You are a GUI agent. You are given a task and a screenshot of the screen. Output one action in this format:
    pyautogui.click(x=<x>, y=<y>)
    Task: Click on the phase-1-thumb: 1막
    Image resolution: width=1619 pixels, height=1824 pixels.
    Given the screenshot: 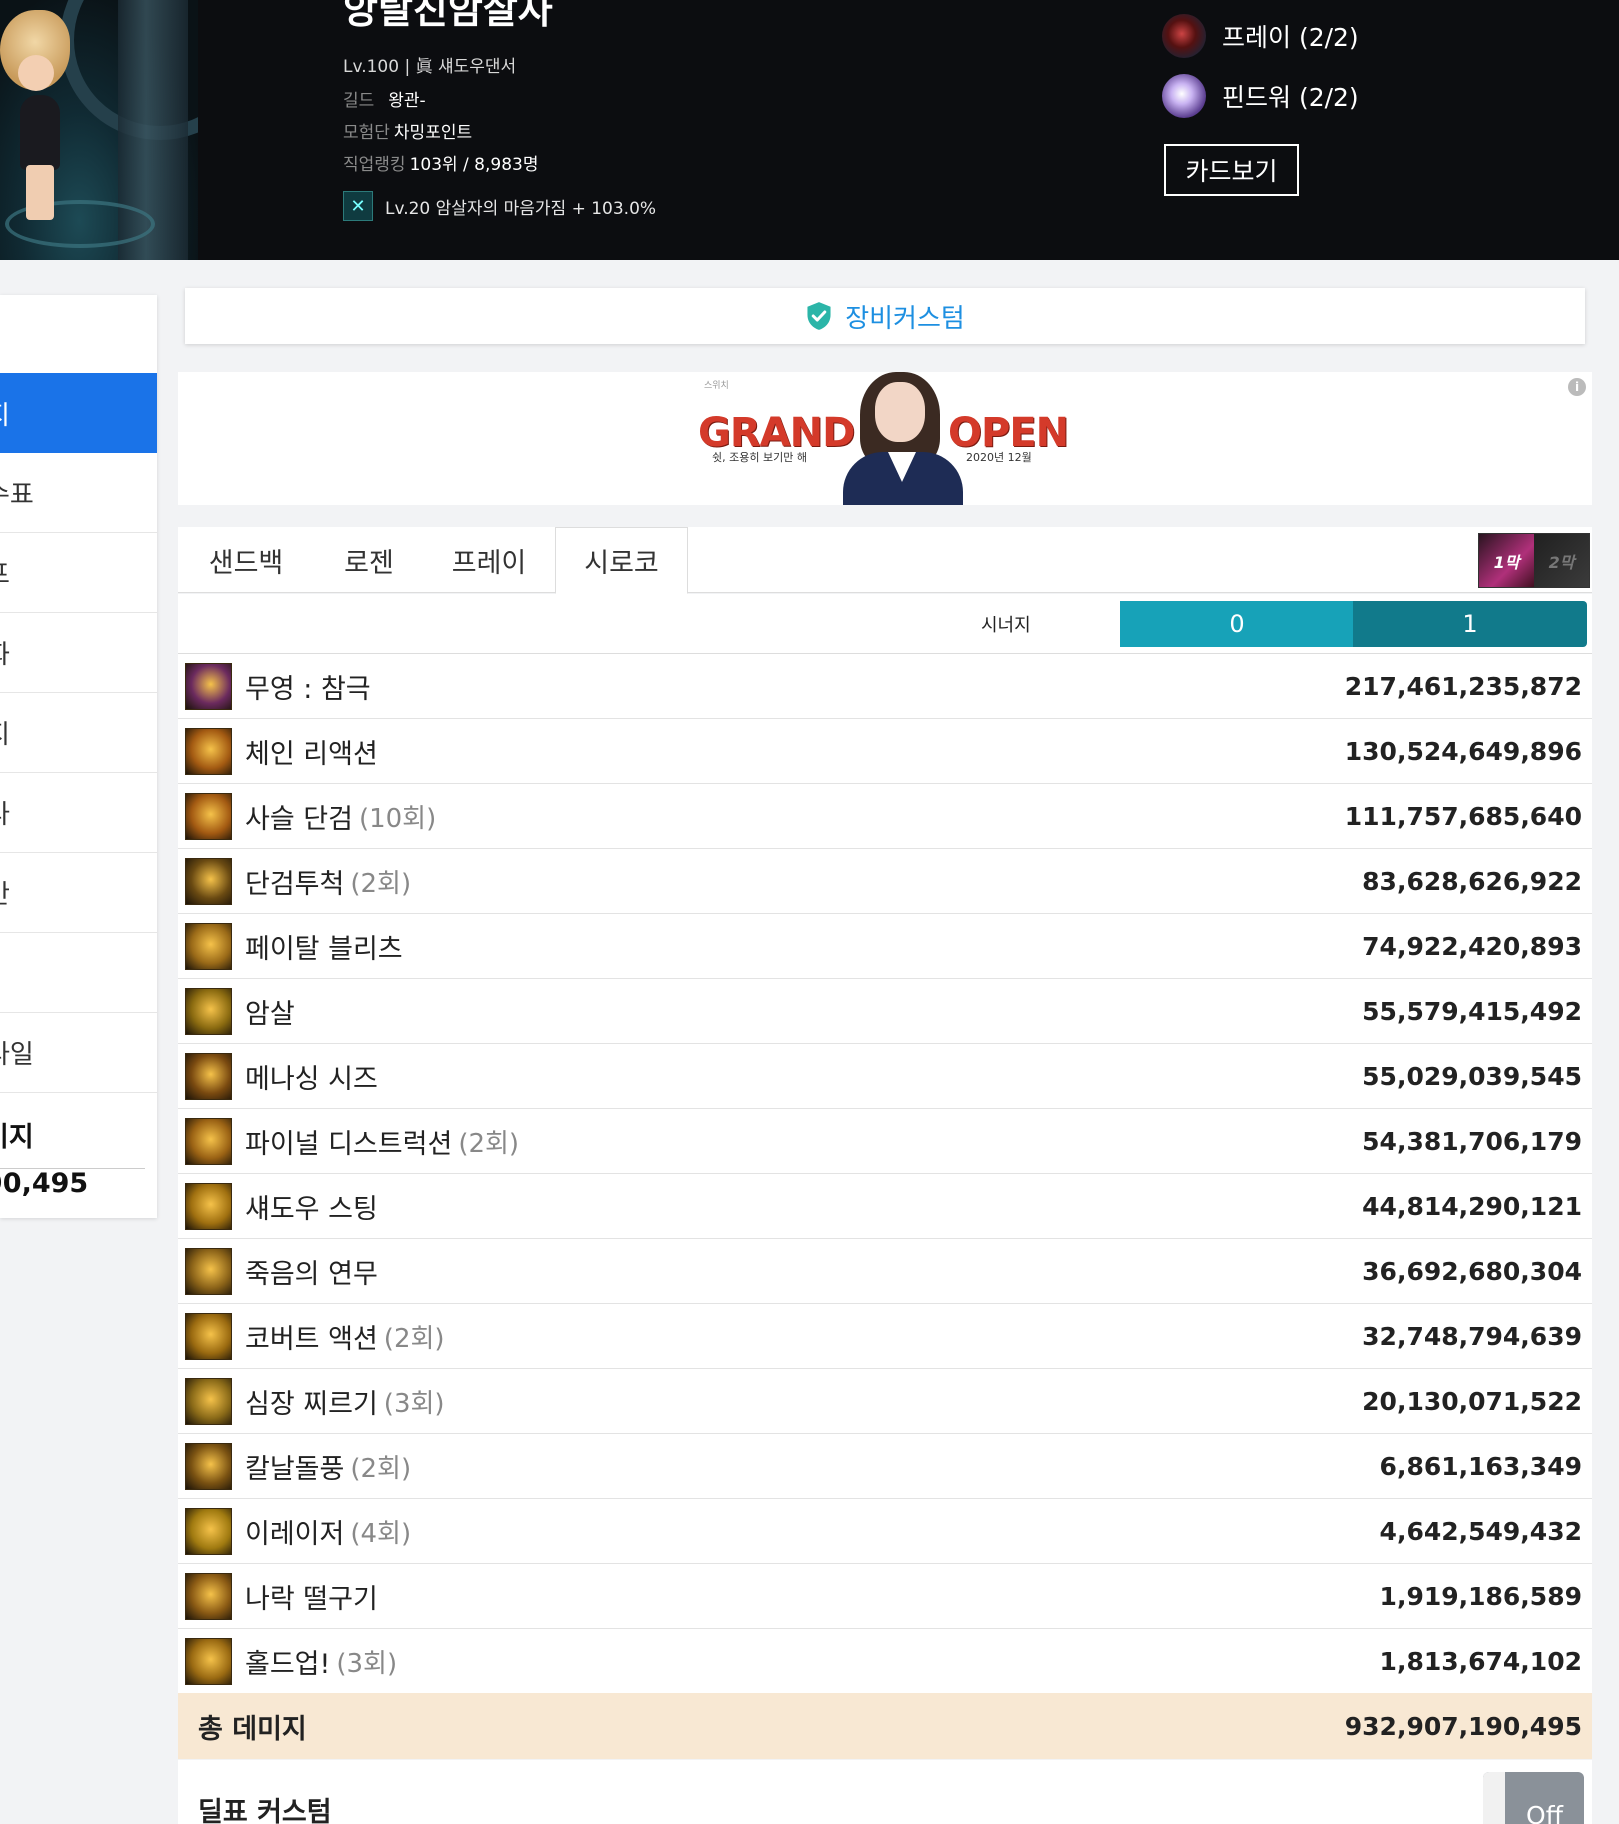 What is the action you would take?
    pyautogui.click(x=1506, y=560)
    